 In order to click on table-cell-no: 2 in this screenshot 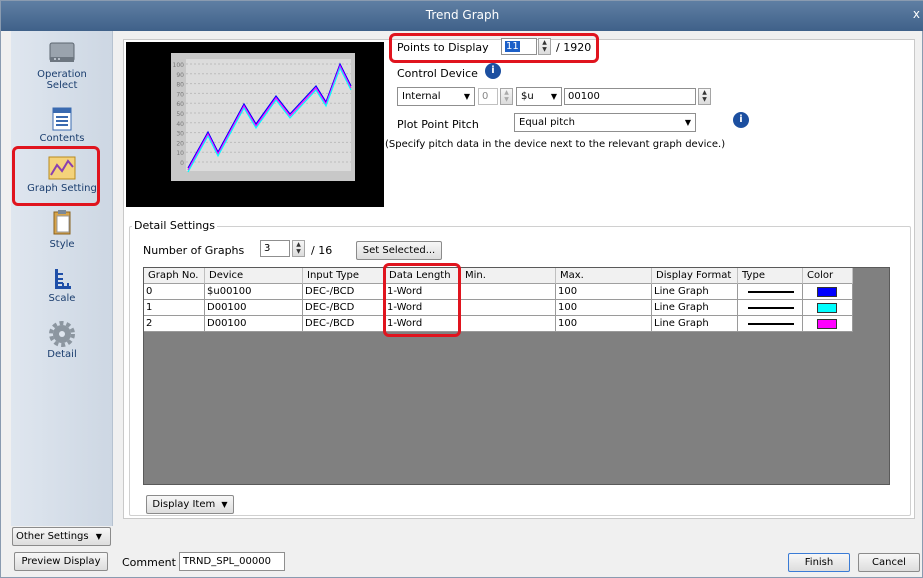, I will do `click(174, 324)`.